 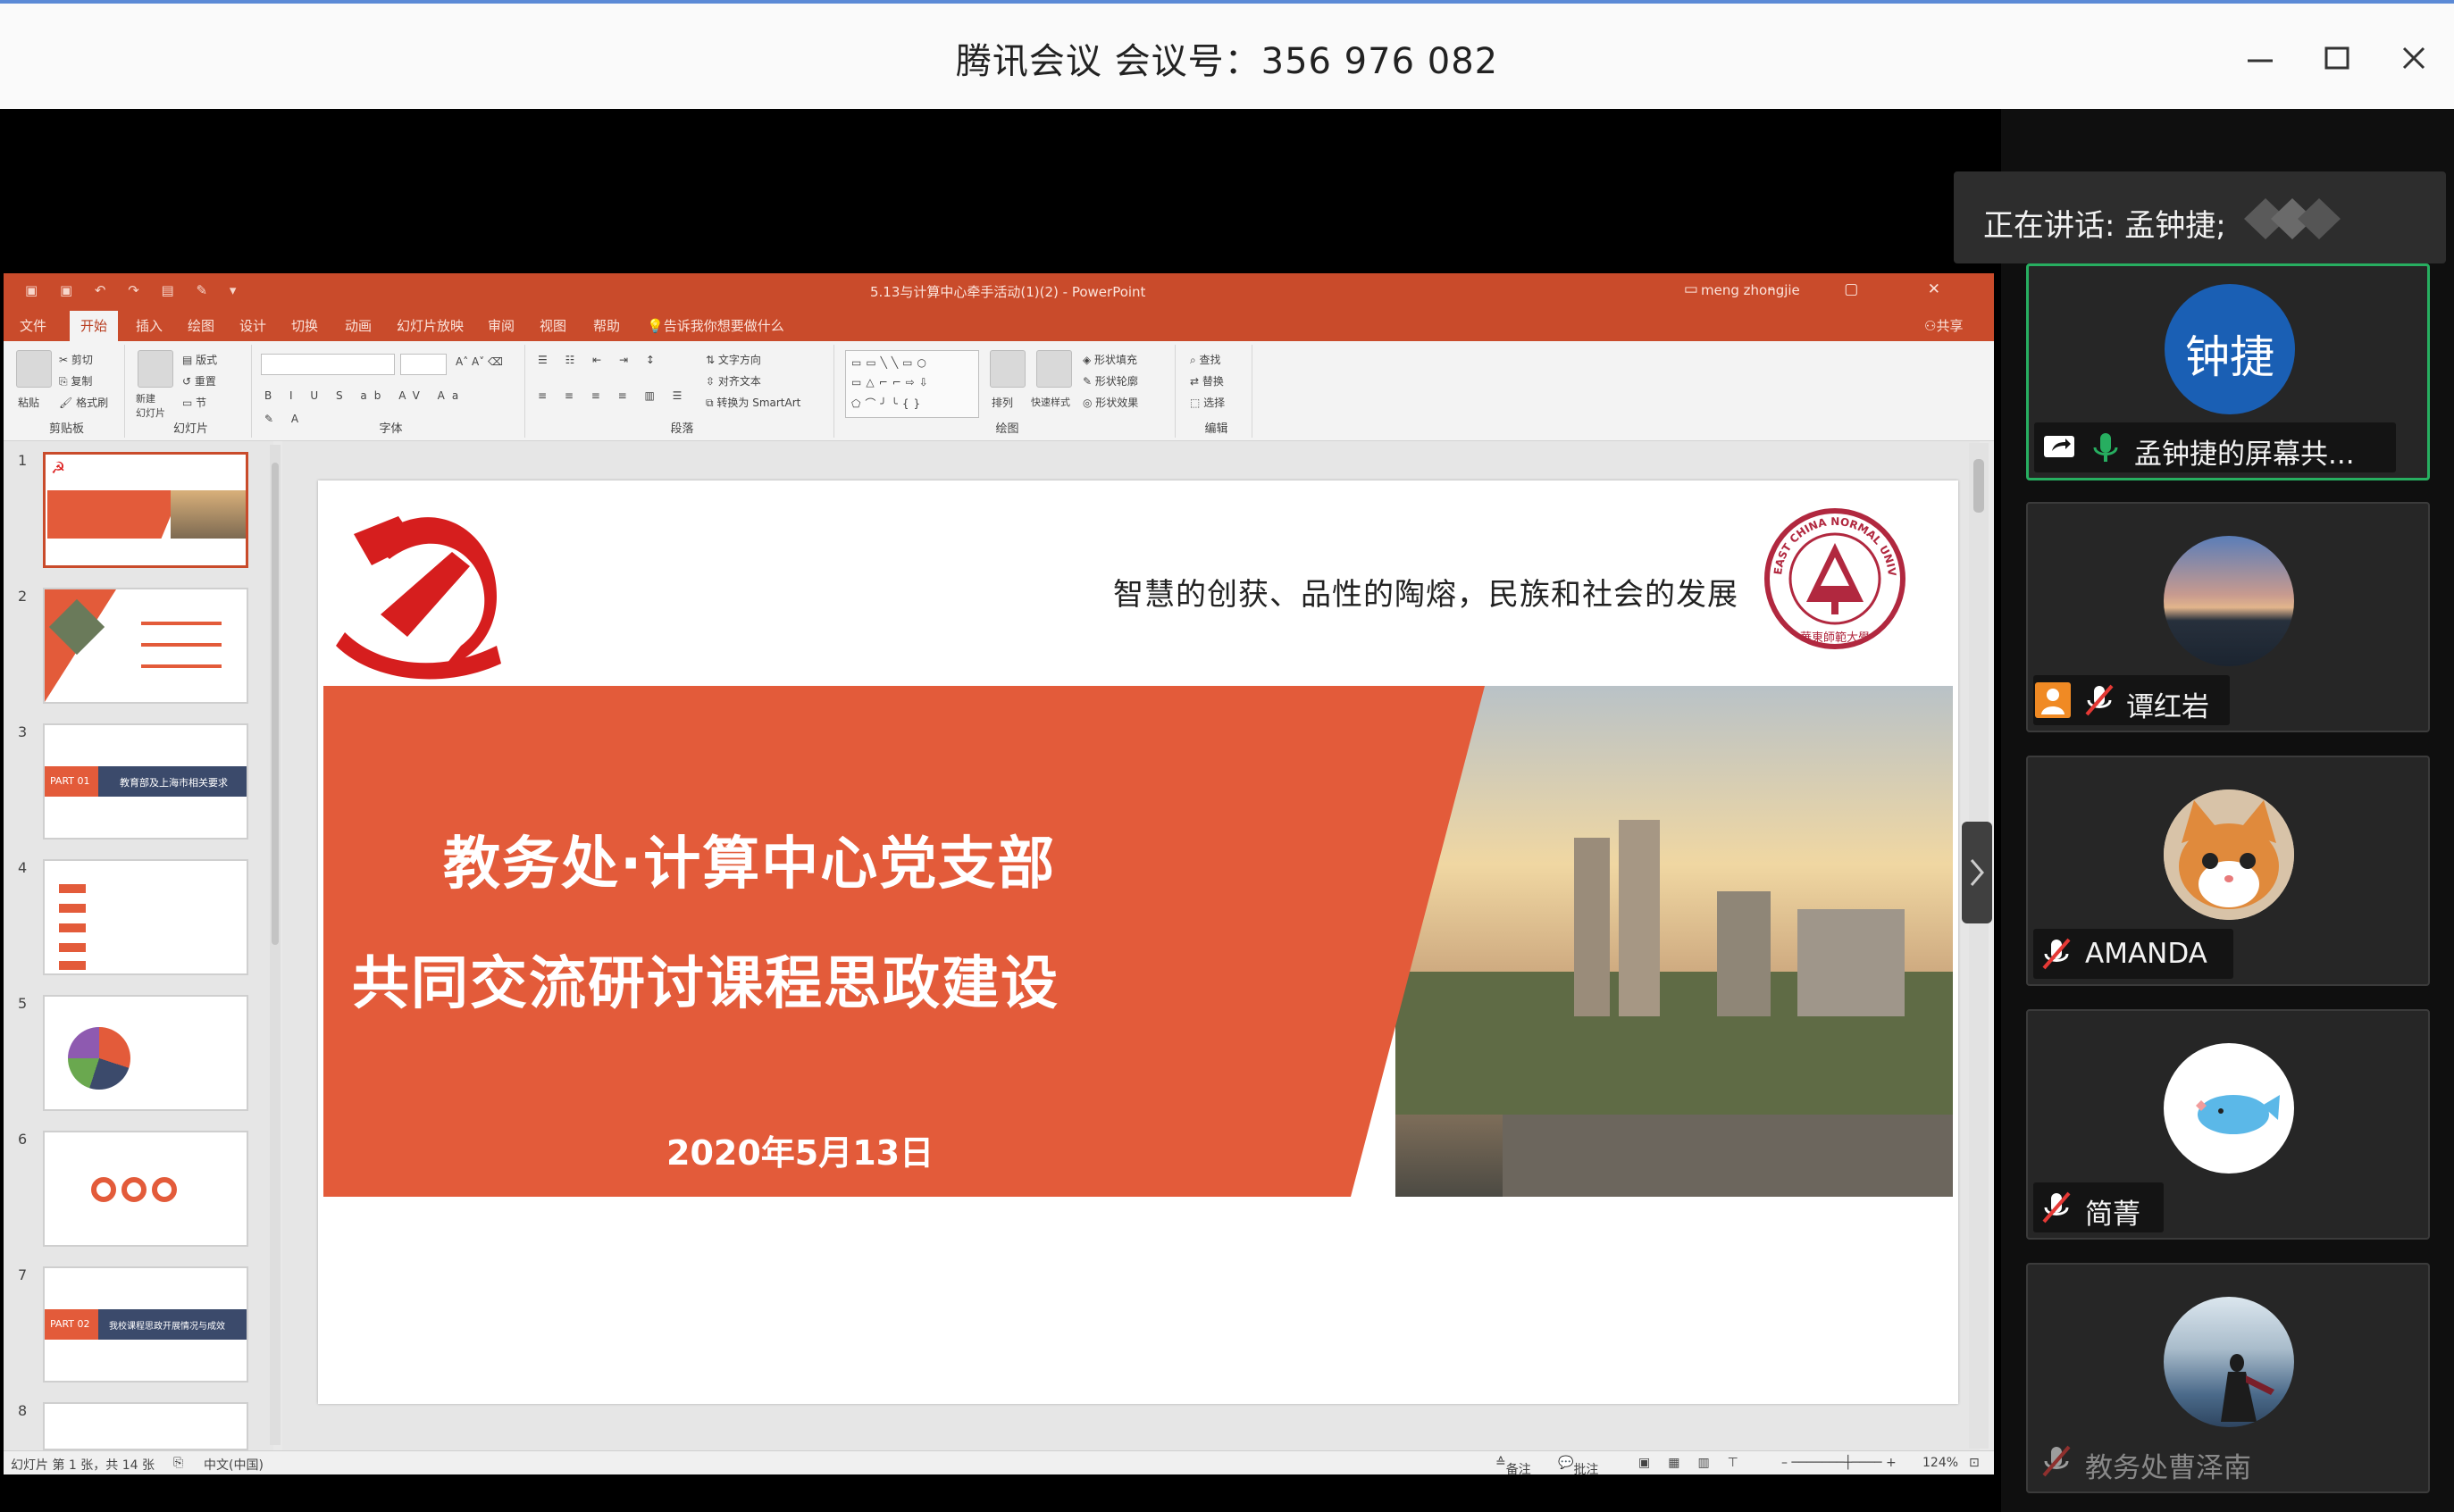 What do you see at coordinates (1839, 1463) in the screenshot?
I see `zoom-slider: – ───────┼──── +` at bounding box center [1839, 1463].